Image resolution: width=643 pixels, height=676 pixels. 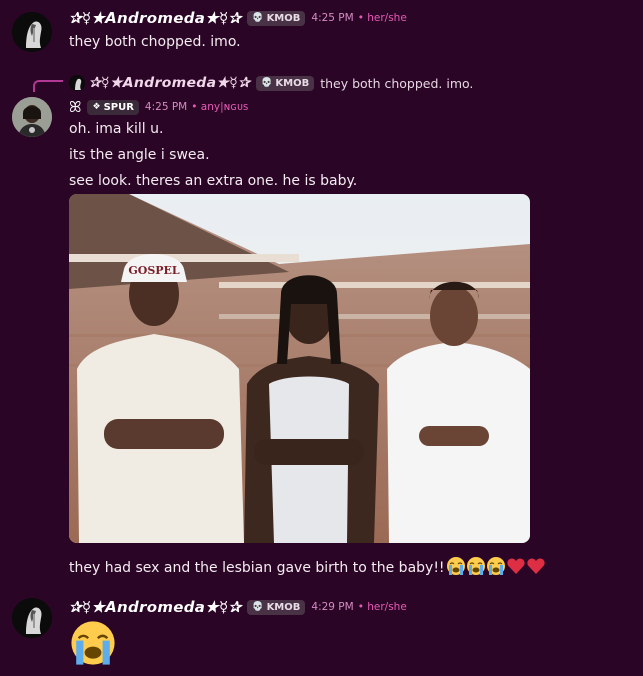 I want to click on server-tag-label: SPUR, so click(x=118, y=107).